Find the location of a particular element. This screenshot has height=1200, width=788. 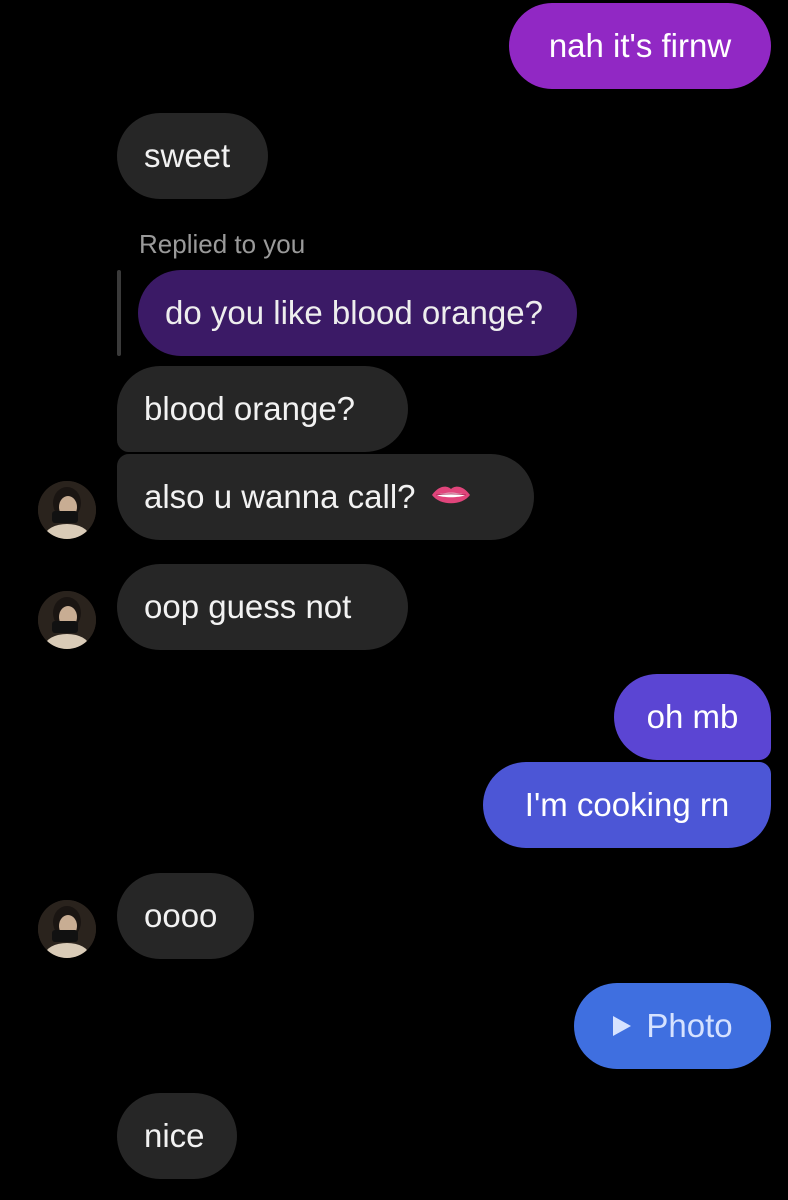

message-text: oop guess not is located at coordinates (248, 606).